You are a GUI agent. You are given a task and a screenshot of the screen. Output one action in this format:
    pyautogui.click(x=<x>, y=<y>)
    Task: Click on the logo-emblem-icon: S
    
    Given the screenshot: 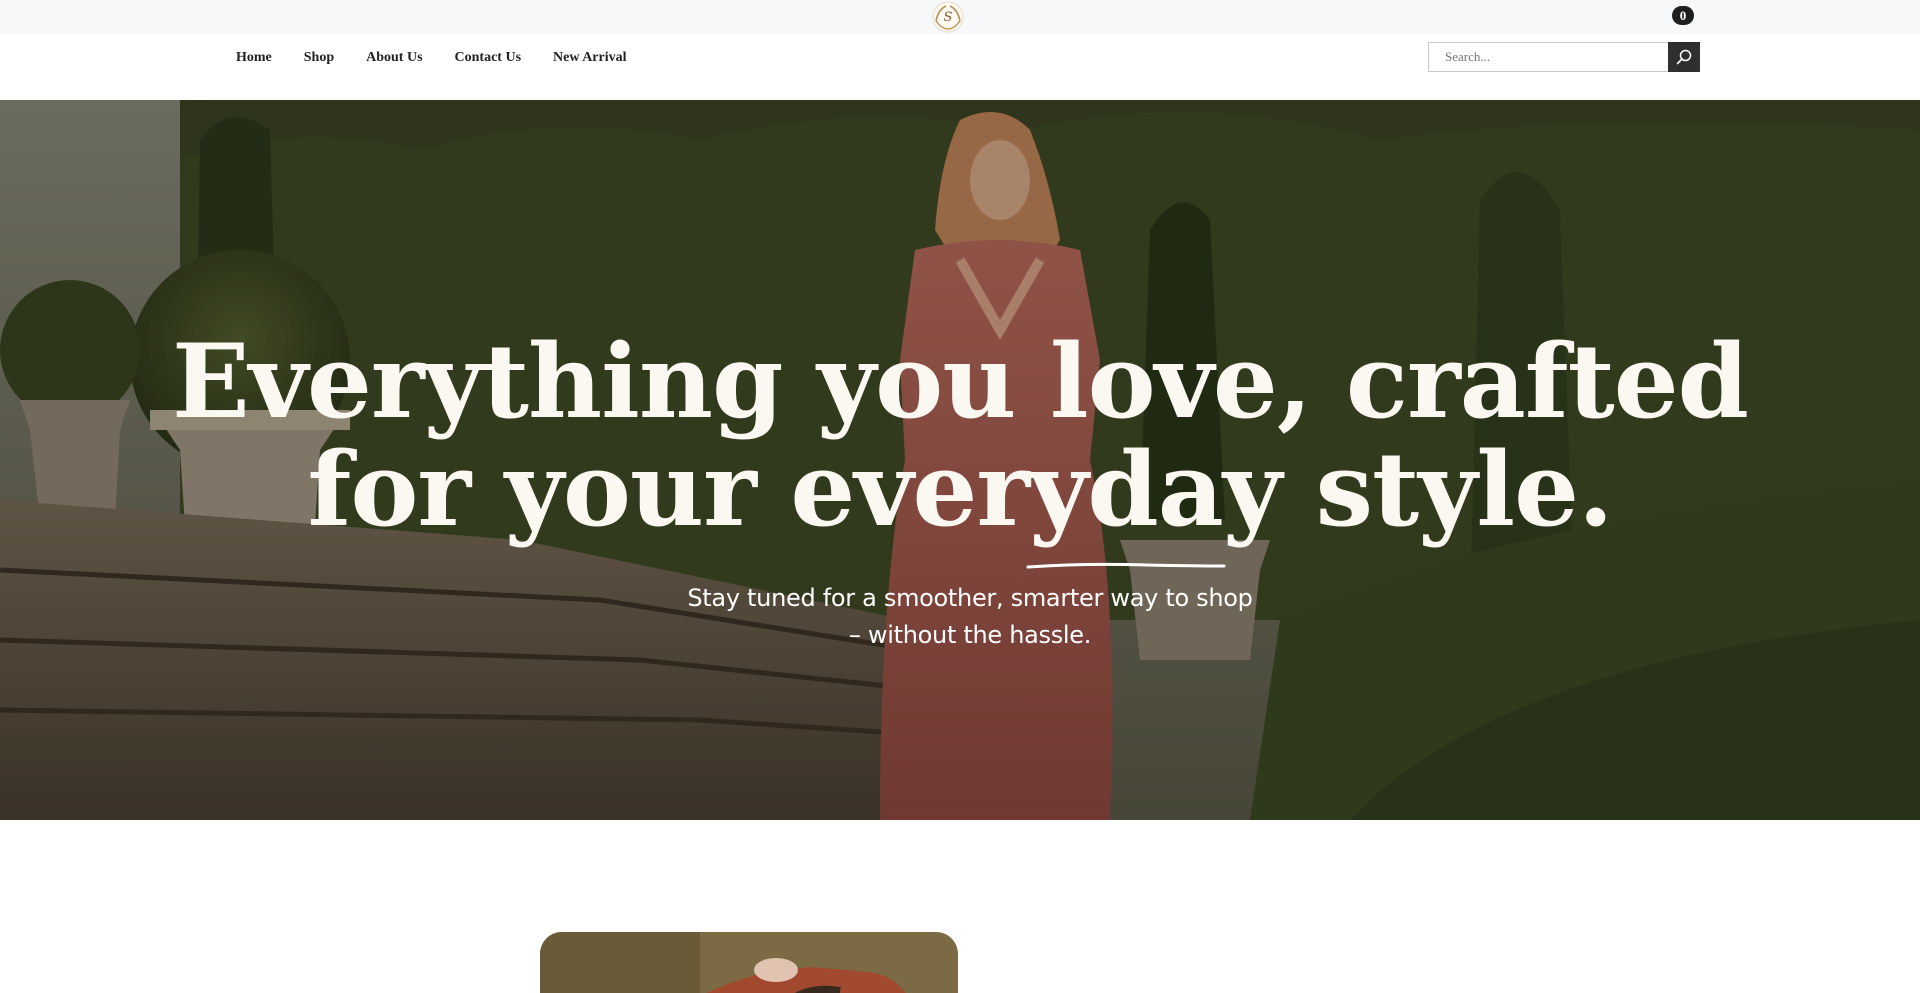 What is the action you would take?
    pyautogui.click(x=948, y=17)
    